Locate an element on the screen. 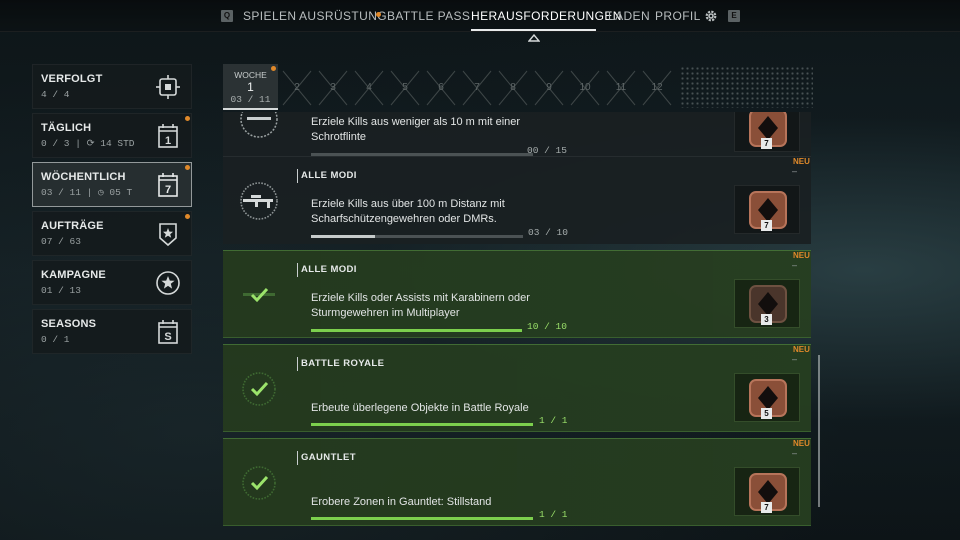 Image resolution: width=960 pixels, height=540 pixels. calendar-1-icon: 1 is located at coordinates (168, 136).